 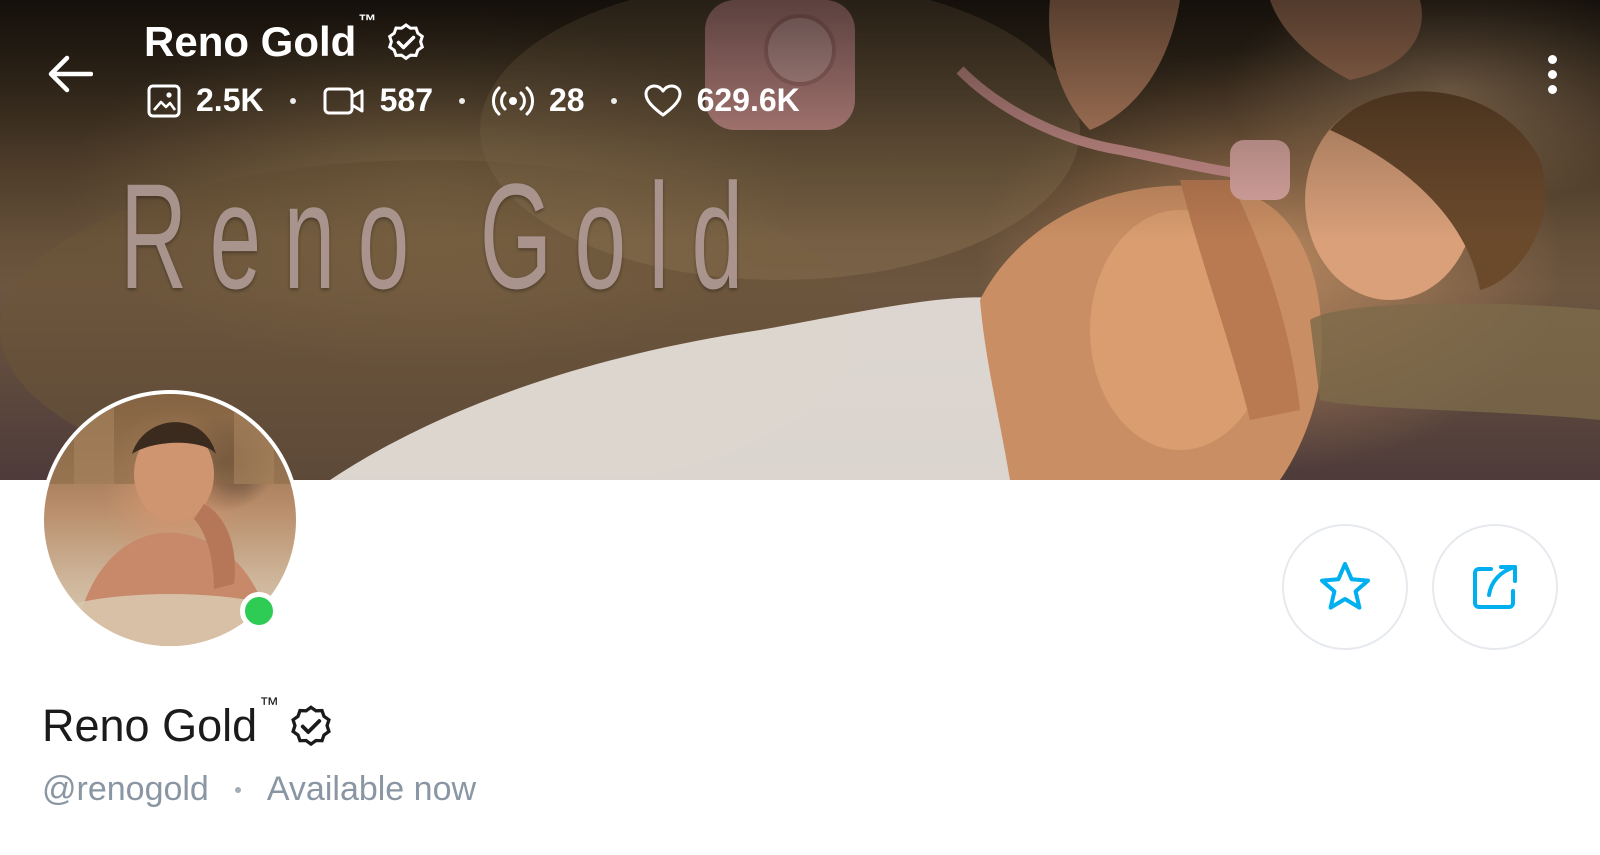 What do you see at coordinates (367, 21) in the screenshot?
I see `header-trademark: ™` at bounding box center [367, 21].